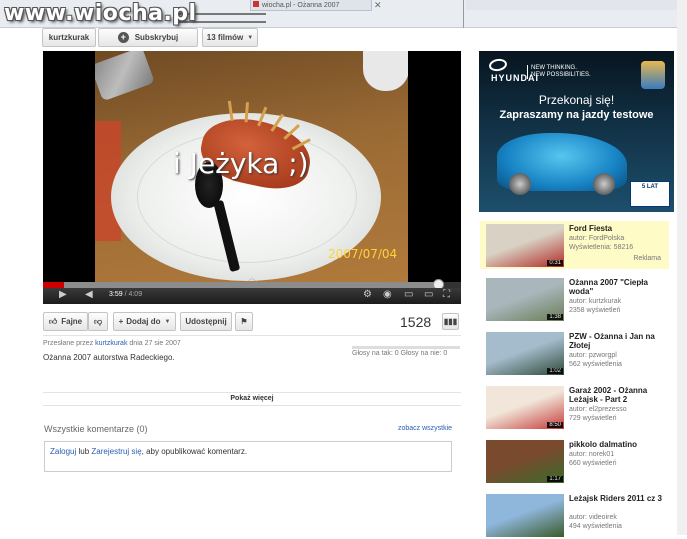 The image size is (687, 539). Describe the element at coordinates (367, 294) in the screenshot. I see `gear-icon: ⚙` at that location.